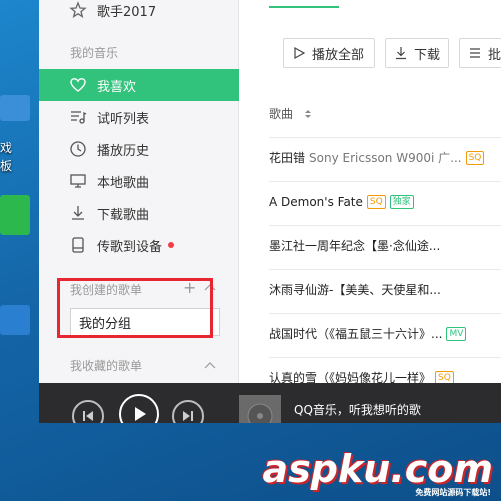  Describe the element at coordinates (210, 365) in the screenshot. I see `collapse-icon` at that location.